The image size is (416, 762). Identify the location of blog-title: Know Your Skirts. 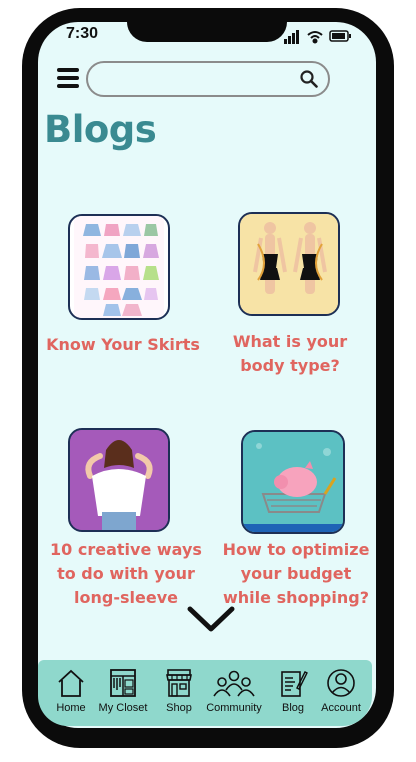
(123, 345).